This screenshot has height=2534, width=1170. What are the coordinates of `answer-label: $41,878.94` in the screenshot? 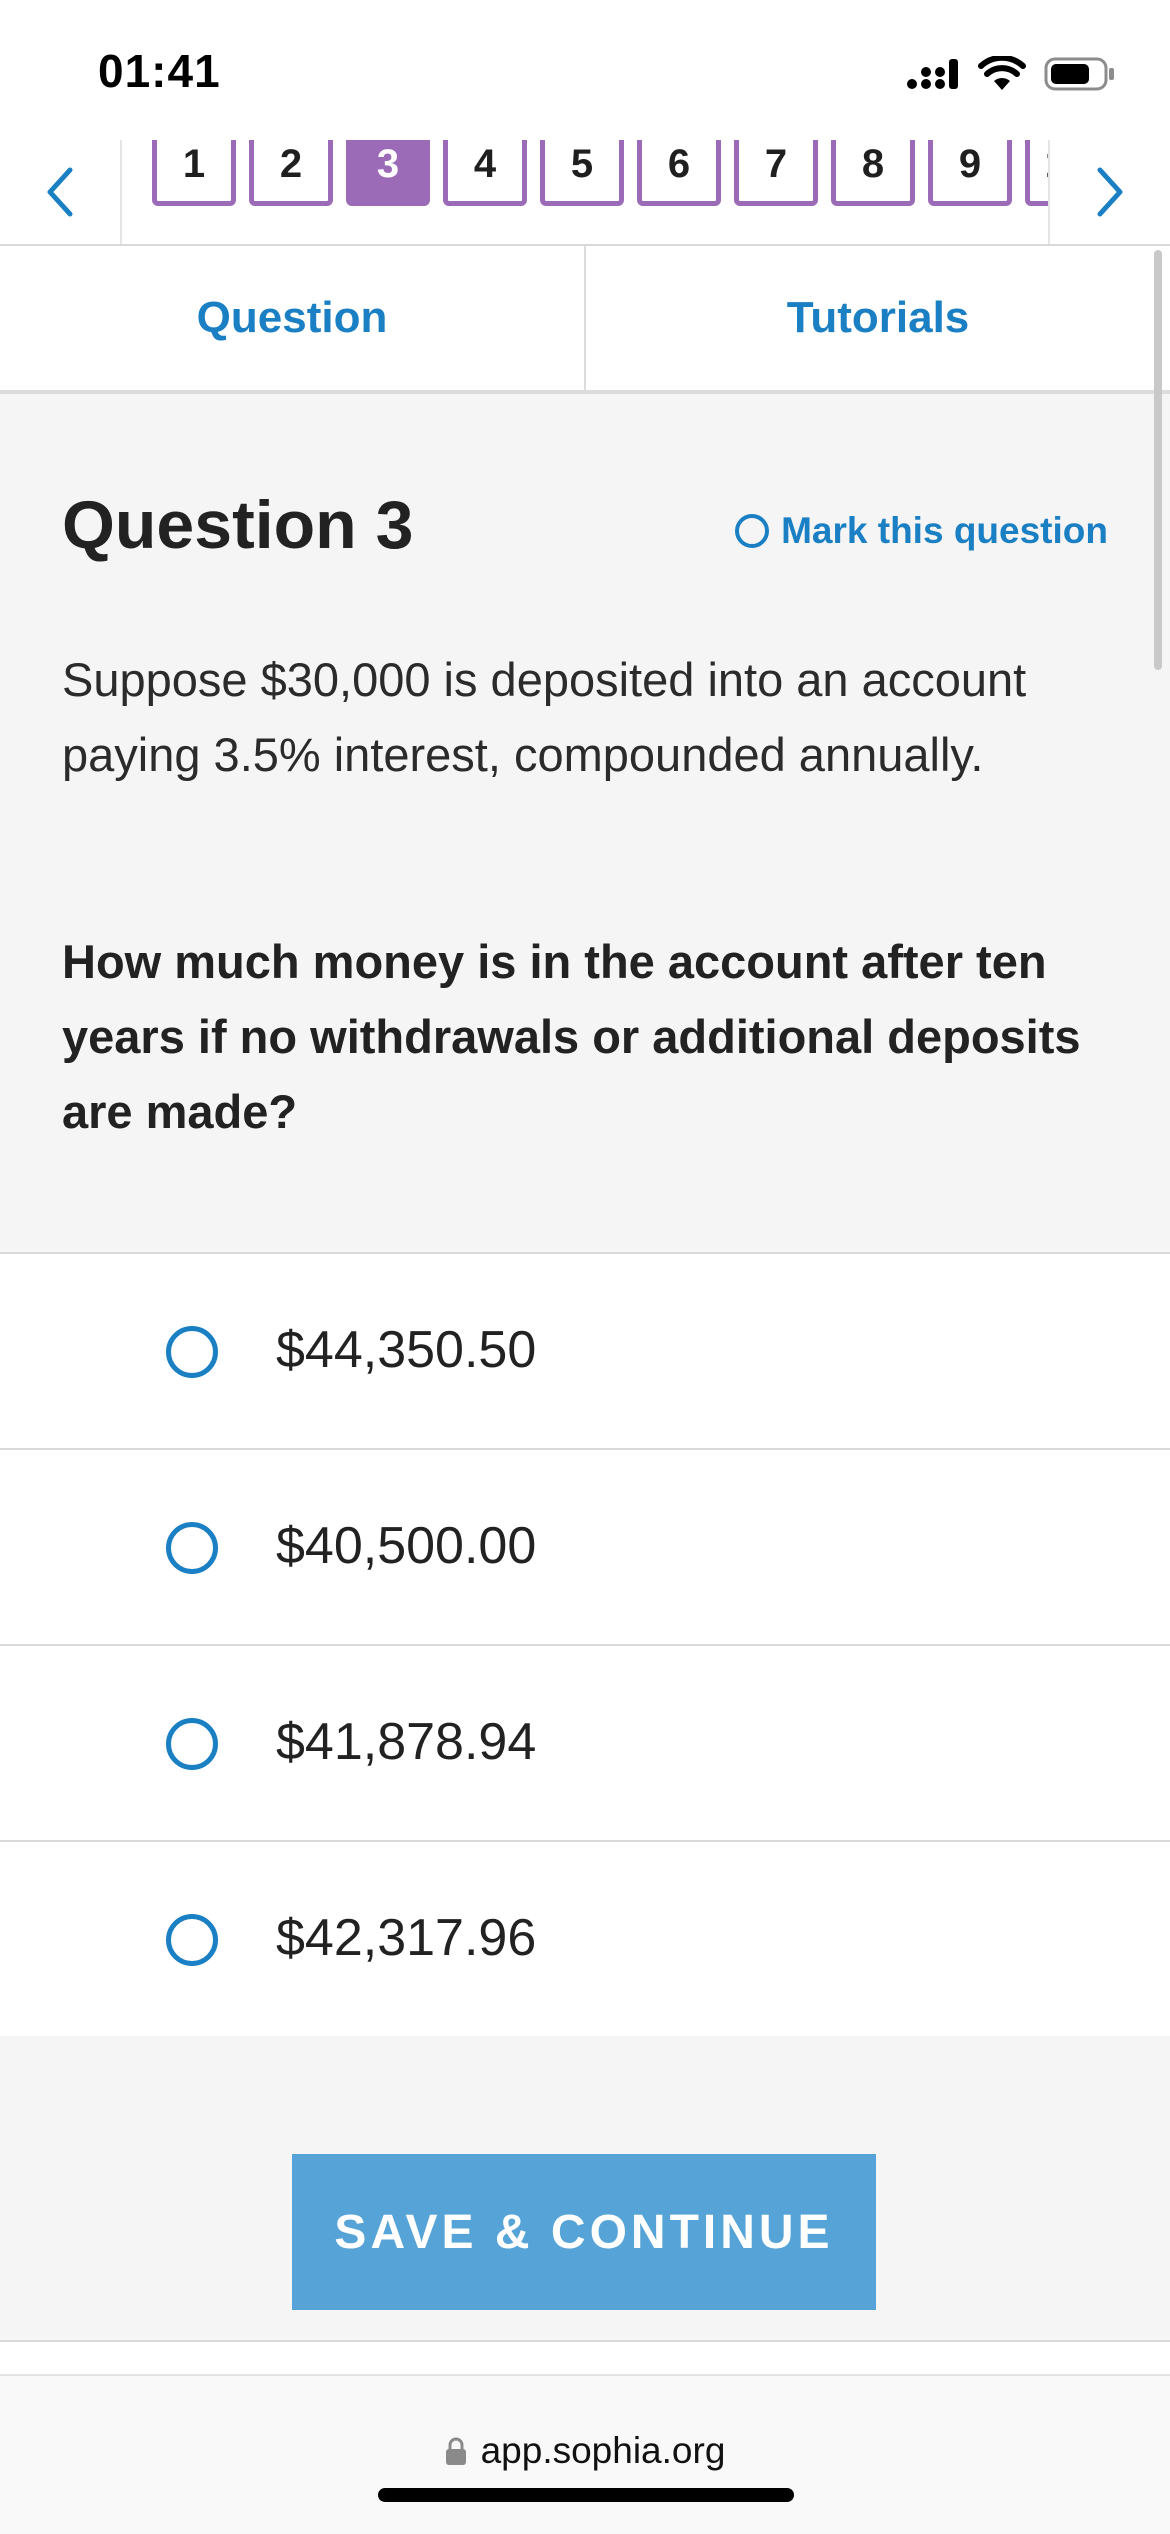 It's located at (406, 1742).